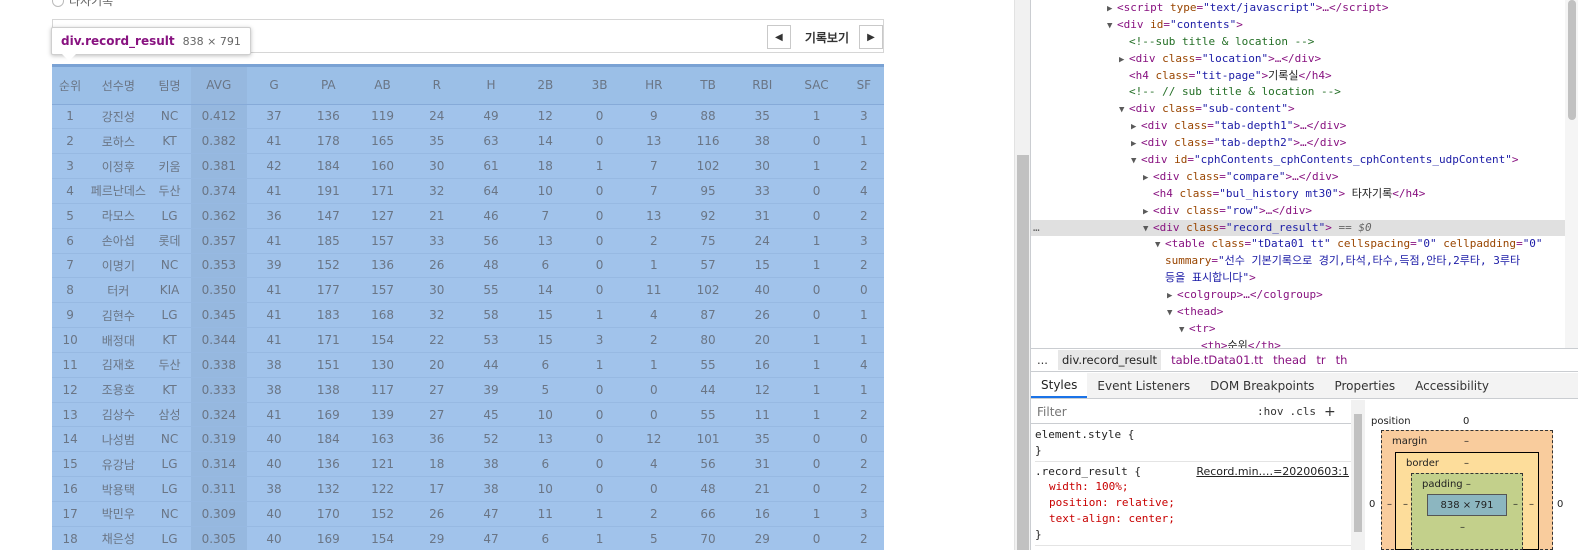  What do you see at coordinates (708, 86) in the screenshot?
I see `column-header: TB` at bounding box center [708, 86].